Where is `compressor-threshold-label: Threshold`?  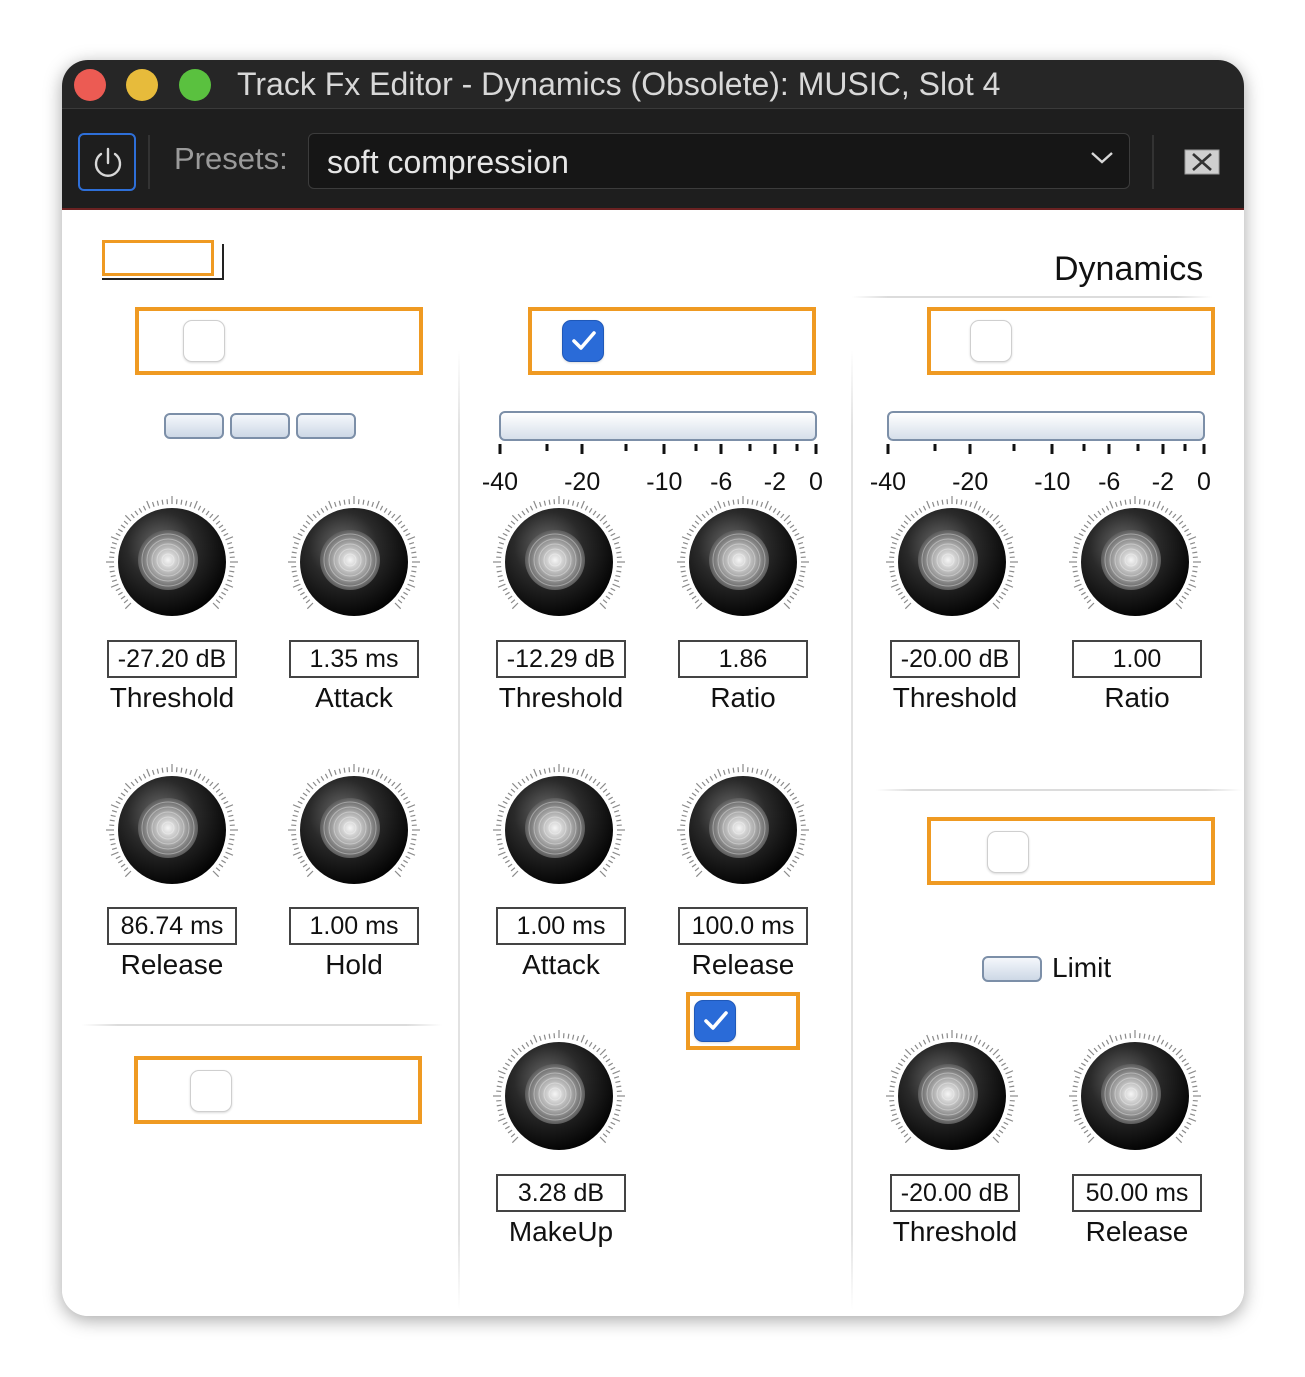 compressor-threshold-label: Threshold is located at coordinates (561, 697).